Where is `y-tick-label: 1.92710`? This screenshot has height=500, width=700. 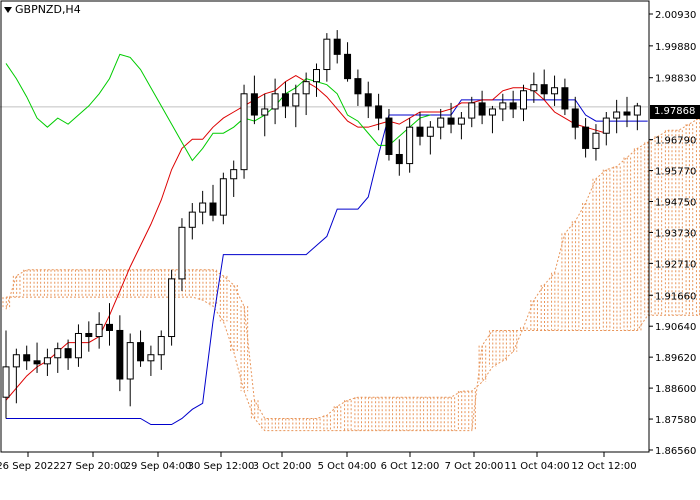 y-tick-label: 1.92710 is located at coordinates (675, 264).